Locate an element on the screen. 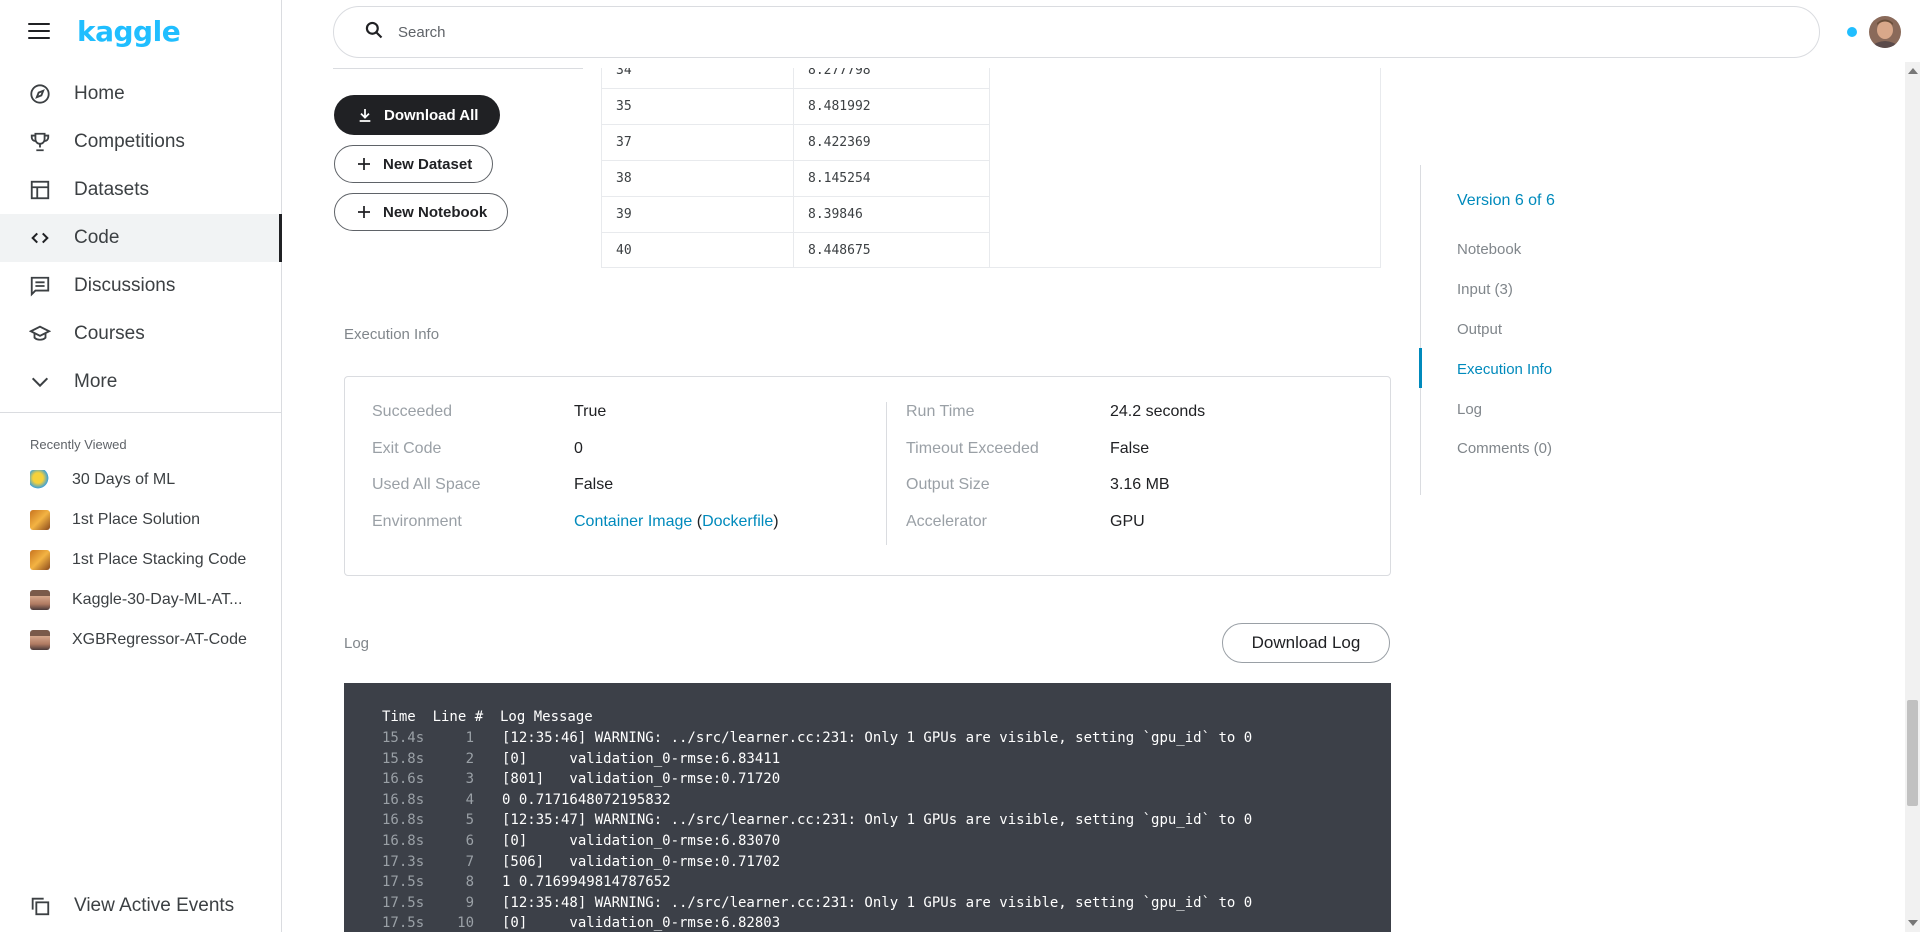 This screenshot has width=1920, height=932. sidebar-item-label: Courses is located at coordinates (109, 333).